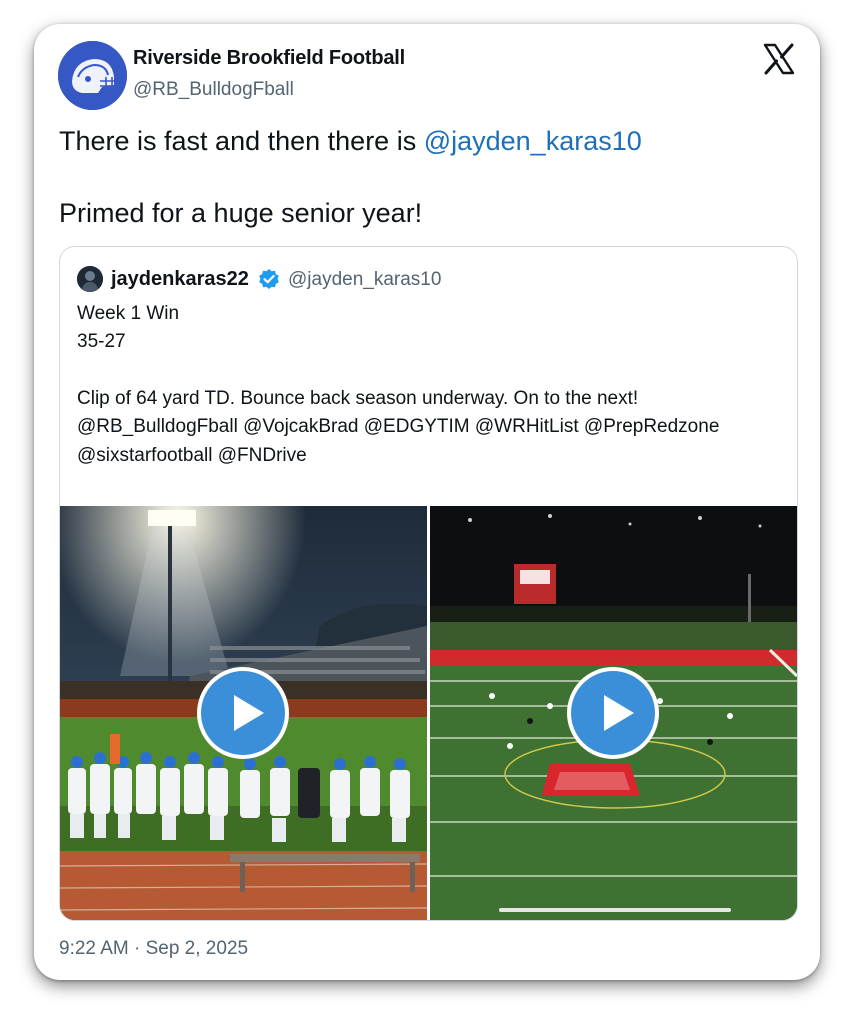 The image size is (853, 1023). Describe the element at coordinates (533, 141) in the screenshot. I see `mention-link: @jayden_karas10` at that location.